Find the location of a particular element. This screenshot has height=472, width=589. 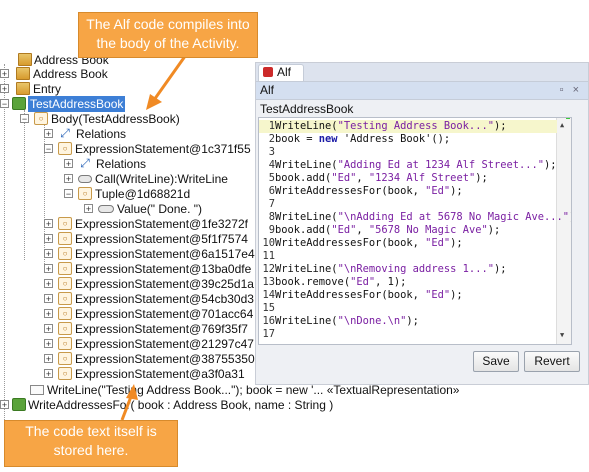

line-number: 13 is located at coordinates (268, 282).